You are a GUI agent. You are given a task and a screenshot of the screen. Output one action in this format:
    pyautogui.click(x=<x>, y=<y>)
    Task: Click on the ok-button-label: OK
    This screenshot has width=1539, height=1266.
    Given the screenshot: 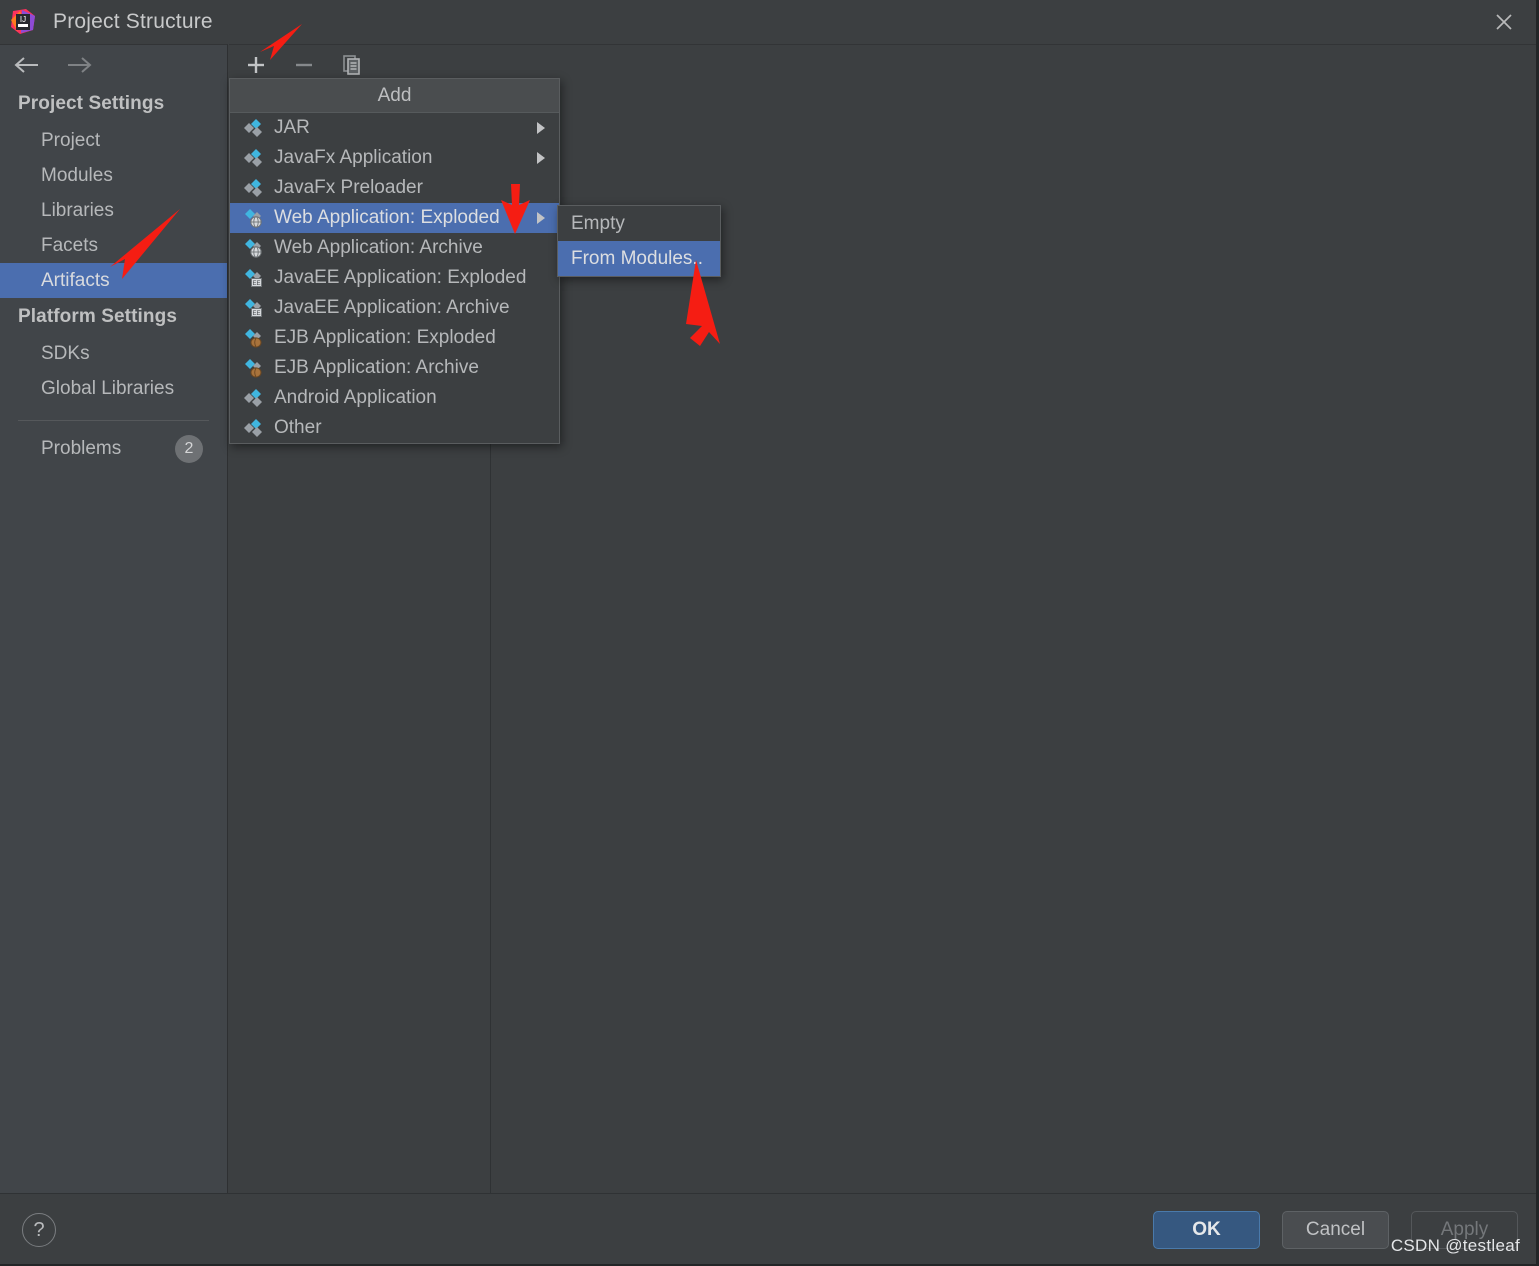 What is the action you would take?
    pyautogui.click(x=1206, y=1229)
    